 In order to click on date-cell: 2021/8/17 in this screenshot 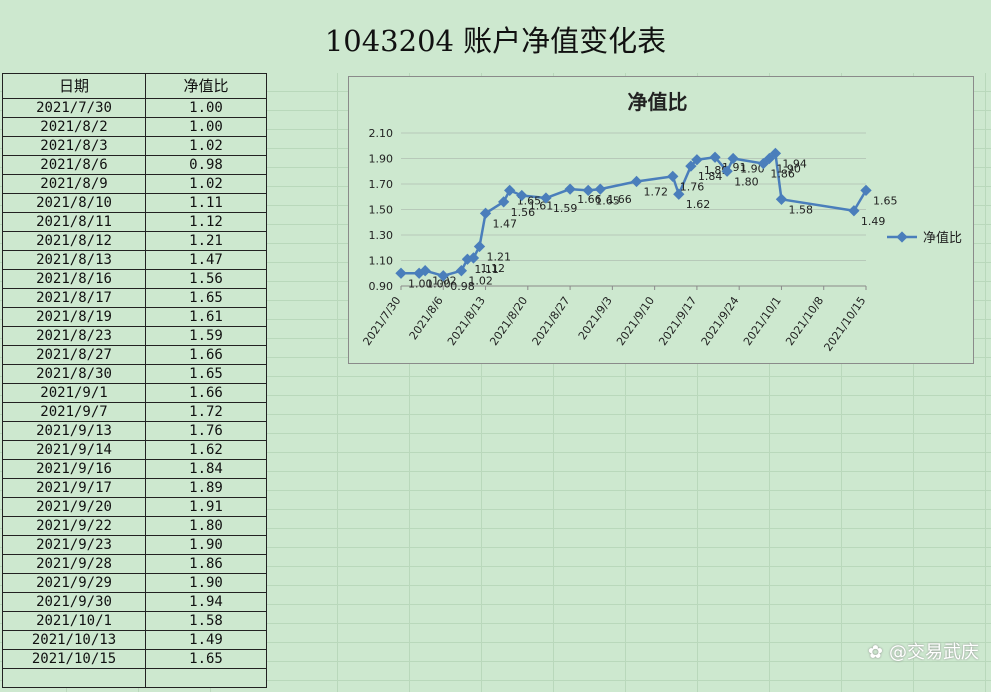, I will do `click(74, 298)`.